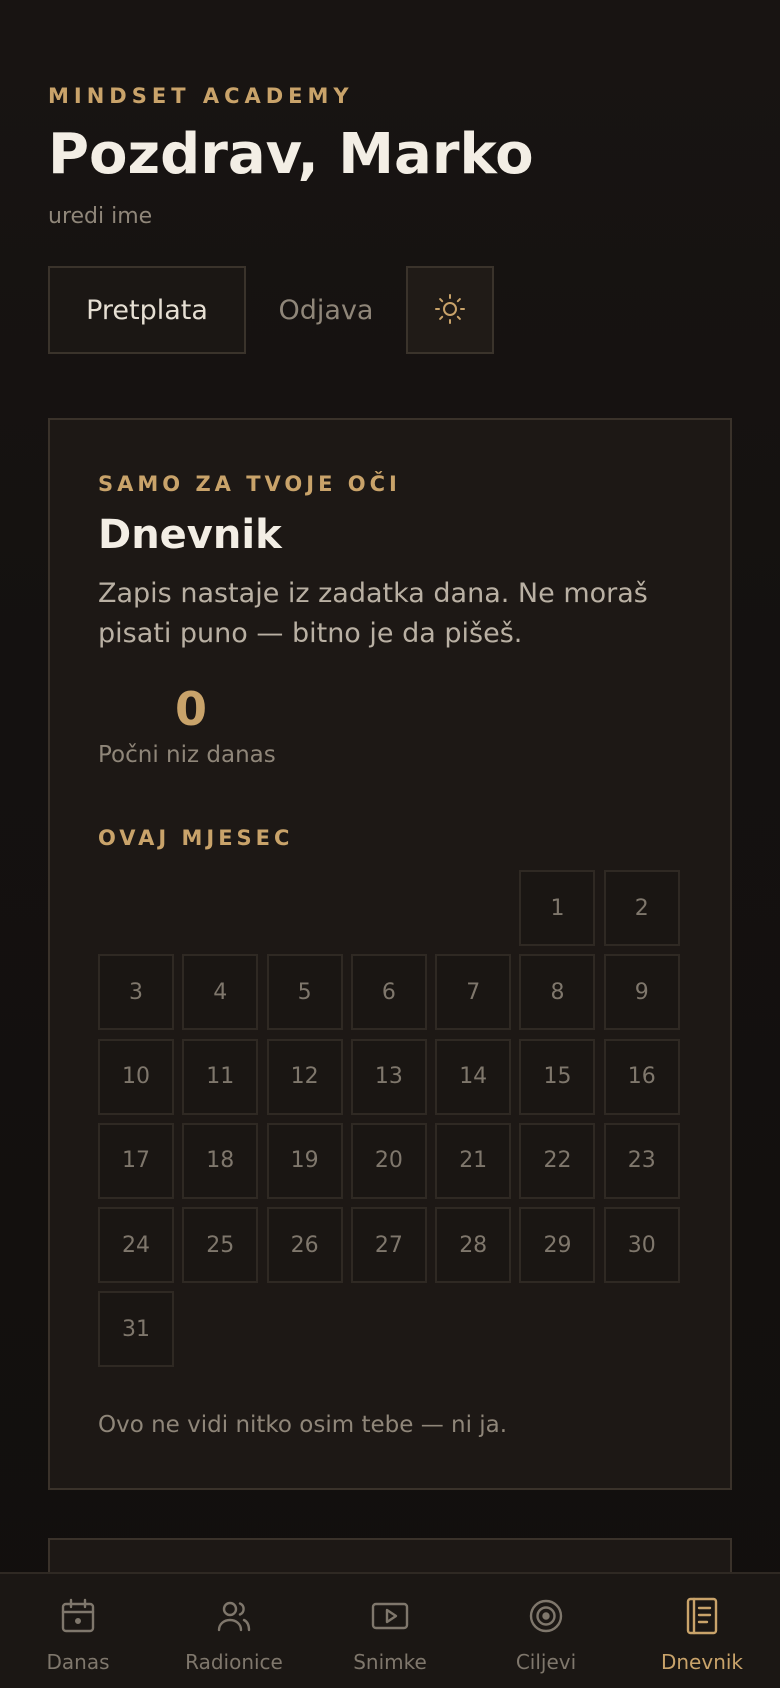 The width and height of the screenshot is (780, 1688). Describe the element at coordinates (473, 992) in the screenshot. I see `calendar-day: 7` at that location.